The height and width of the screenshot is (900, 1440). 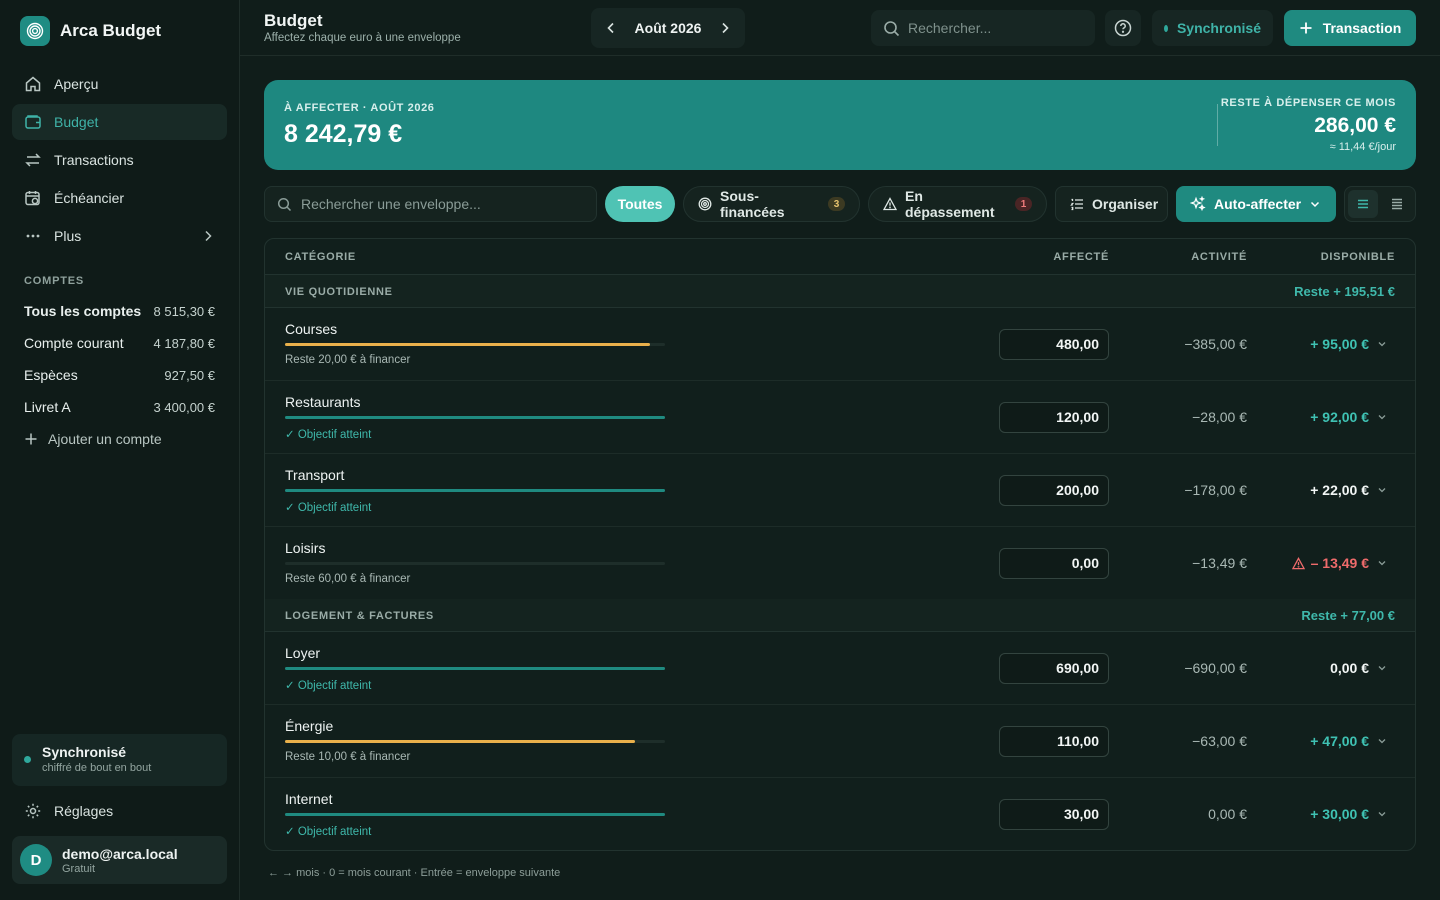 What do you see at coordinates (1054, 563) in the screenshot?
I see `assigned-amount-input: 0,00` at bounding box center [1054, 563].